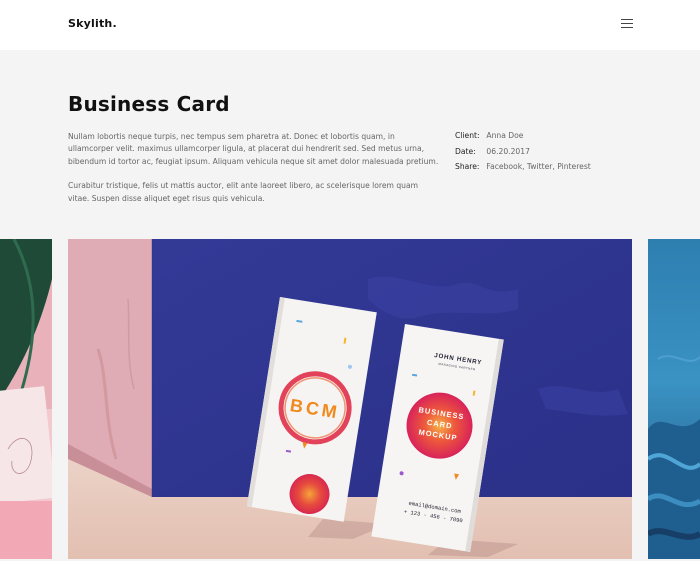  What do you see at coordinates (508, 151) in the screenshot?
I see `meta-value: 06.20.2017` at bounding box center [508, 151].